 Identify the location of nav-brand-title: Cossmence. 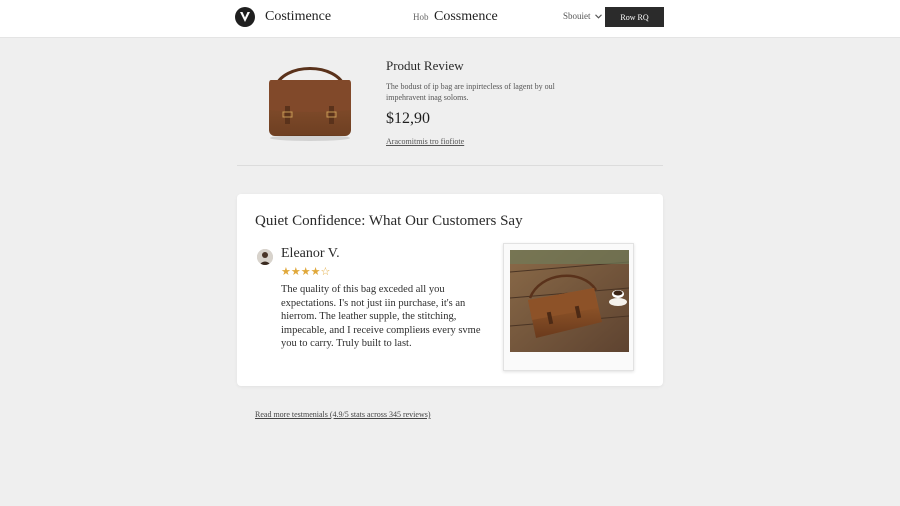
(466, 17).